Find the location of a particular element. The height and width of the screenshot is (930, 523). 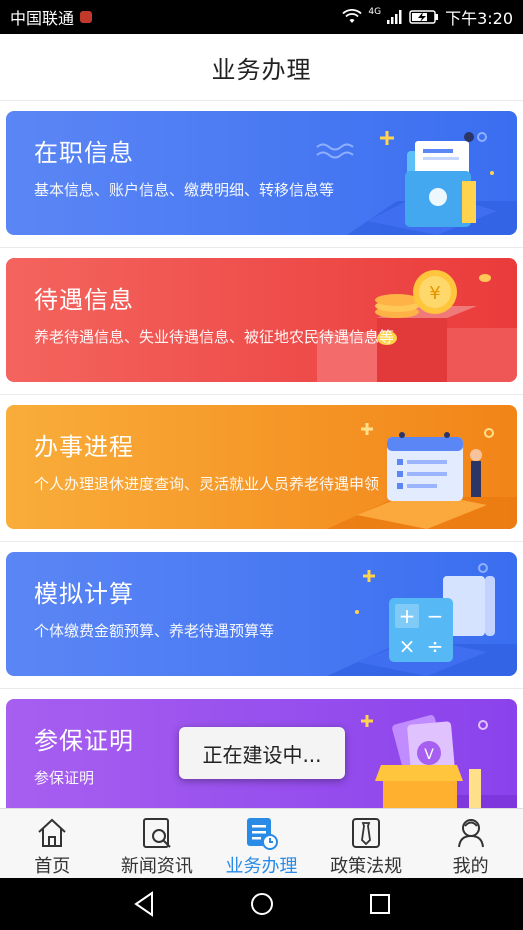

card-title: 模拟计算 is located at coordinates (84, 594).